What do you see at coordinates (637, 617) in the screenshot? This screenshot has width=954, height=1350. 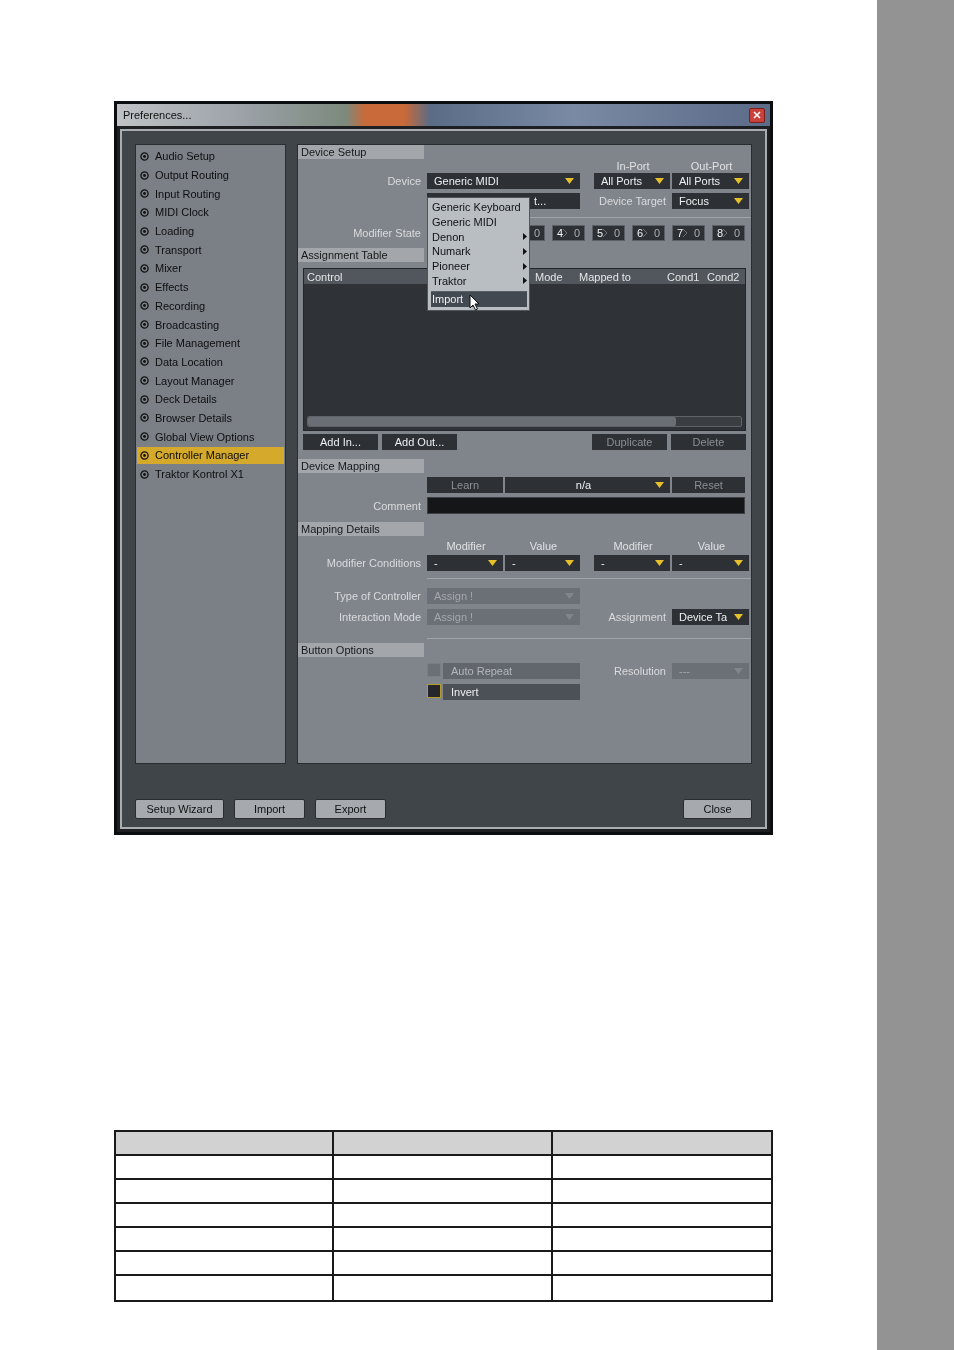 I see `field-label: Assignment` at bounding box center [637, 617].